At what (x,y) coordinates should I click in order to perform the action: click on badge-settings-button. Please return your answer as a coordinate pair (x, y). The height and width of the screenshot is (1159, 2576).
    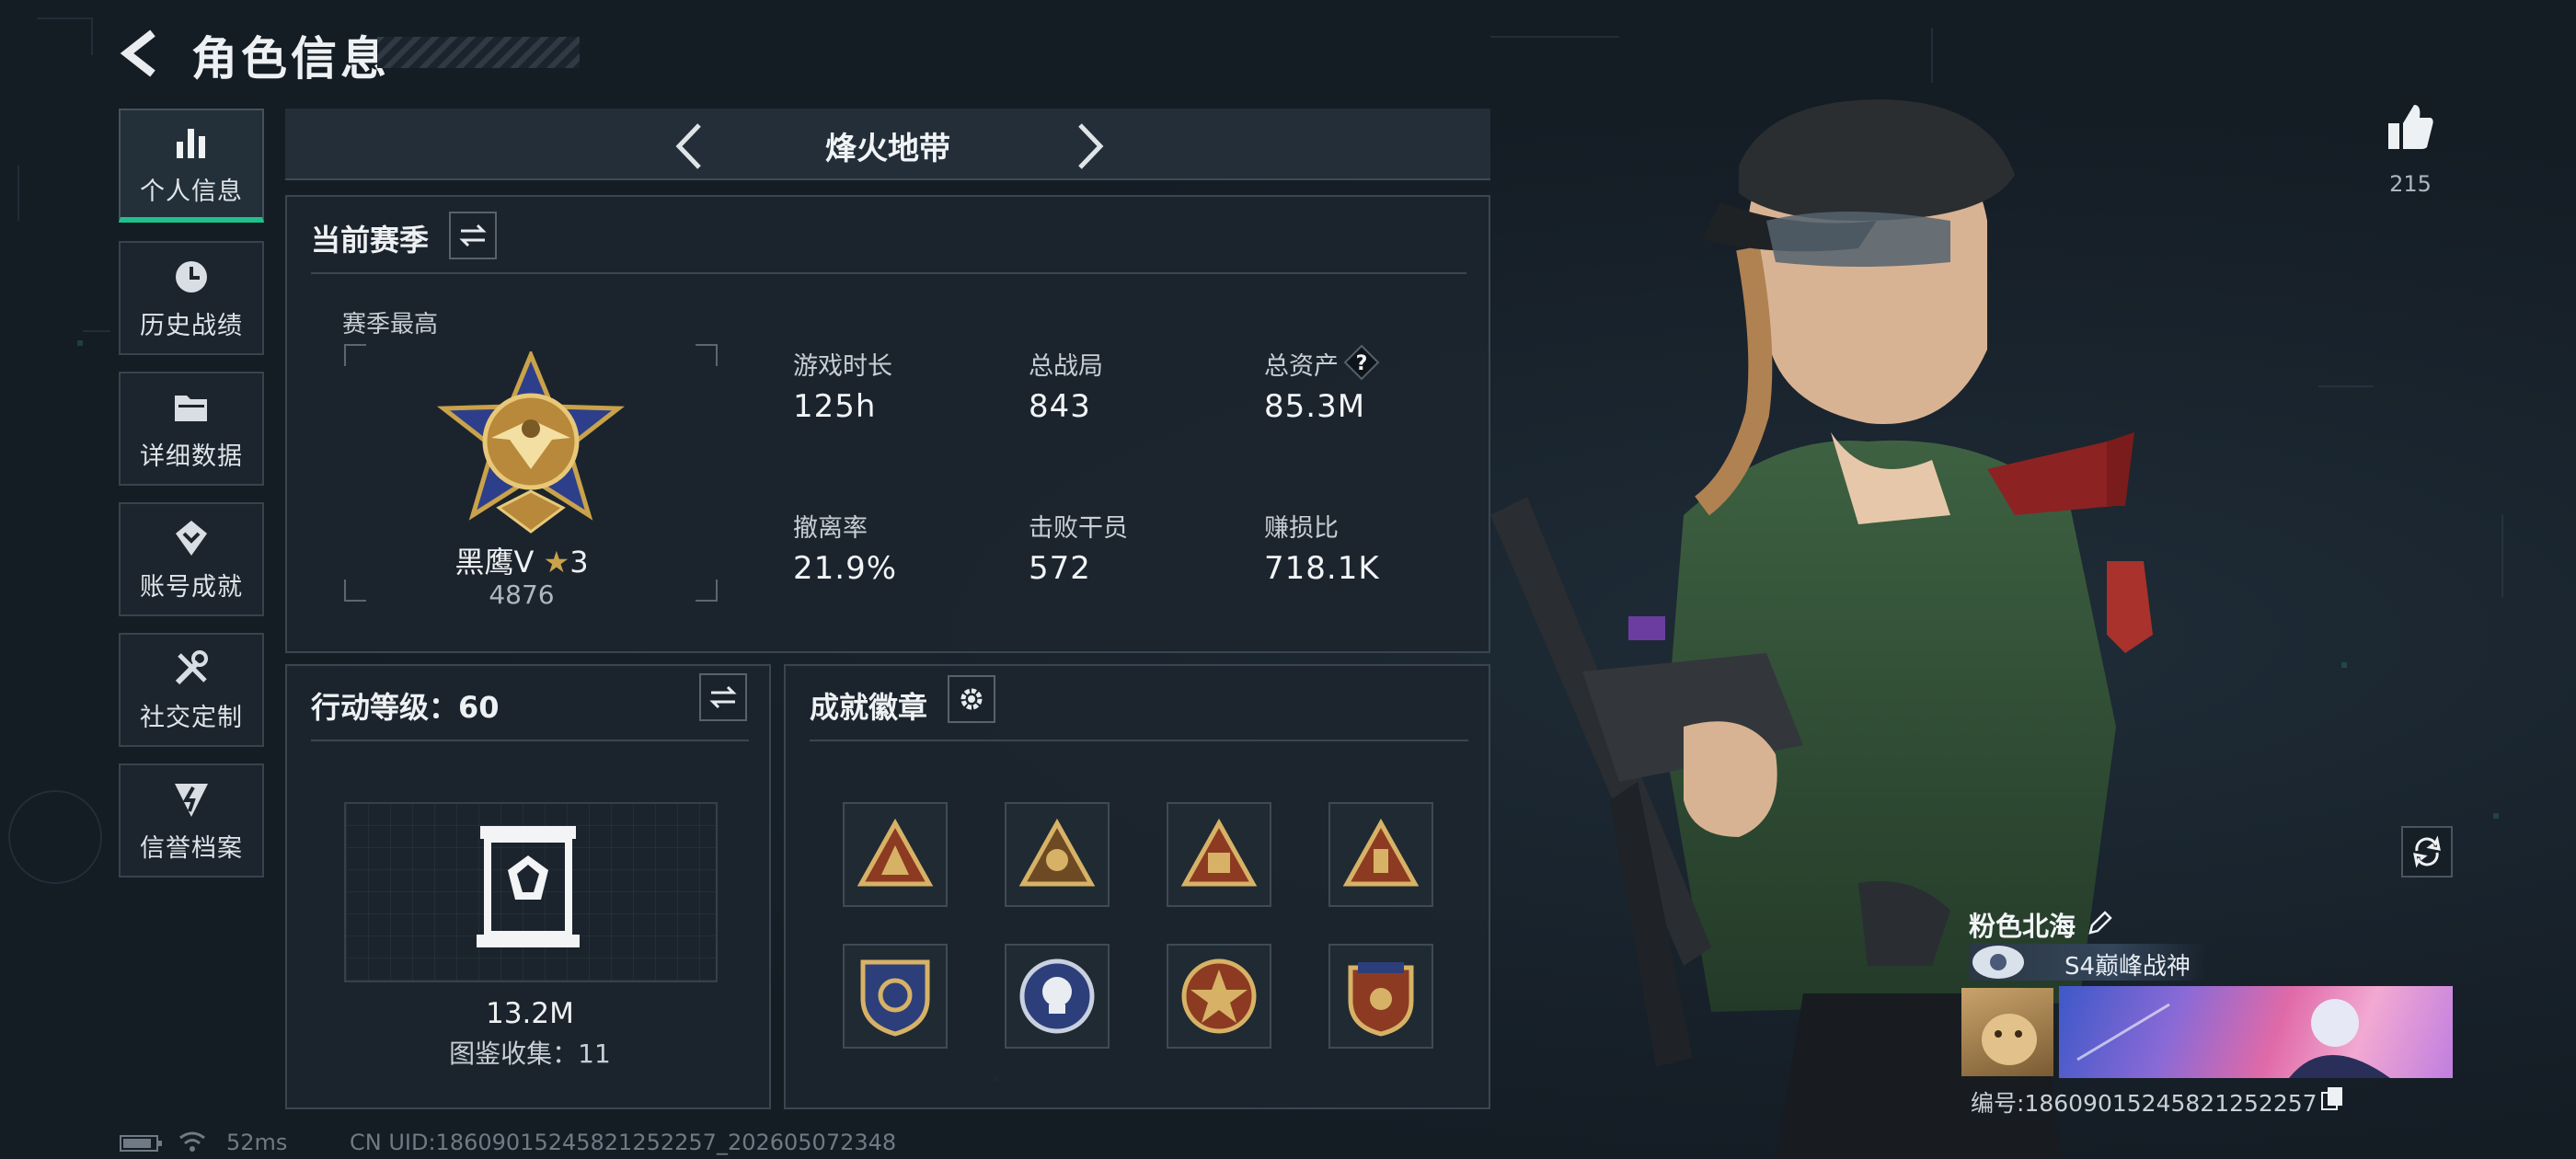
    Looking at the image, I should click on (972, 699).